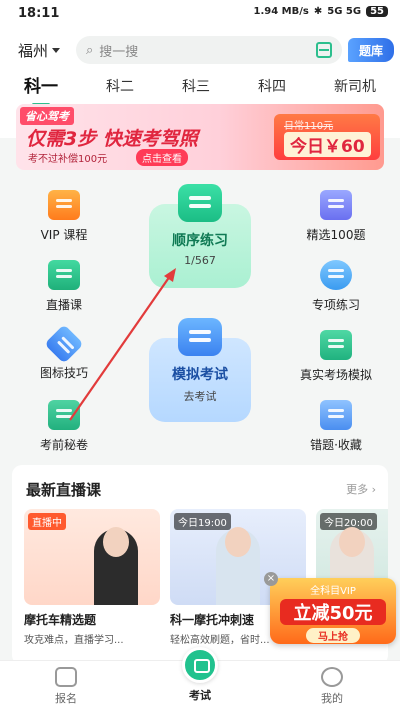 The width and height of the screenshot is (400, 711). I want to click on special-practice-label: 专项练习, so click(335, 305).